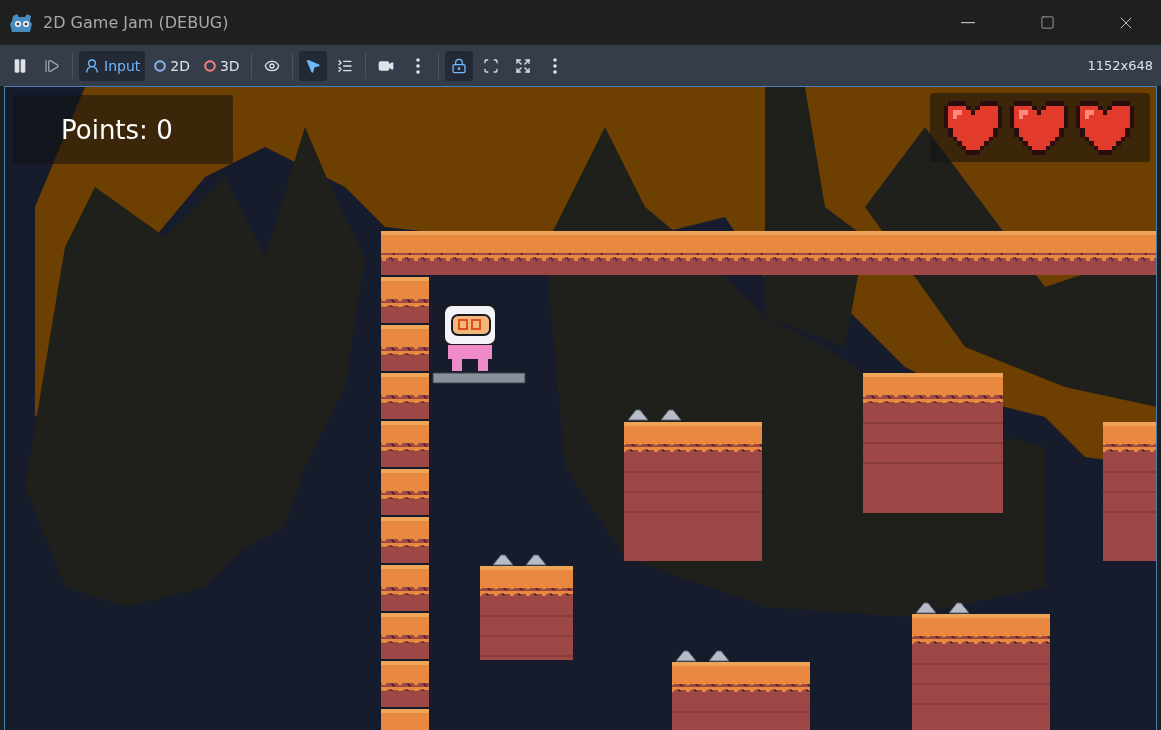 Image resolution: width=1161 pixels, height=730 pixels. What do you see at coordinates (22, 22) in the screenshot?
I see `app-logo-icon` at bounding box center [22, 22].